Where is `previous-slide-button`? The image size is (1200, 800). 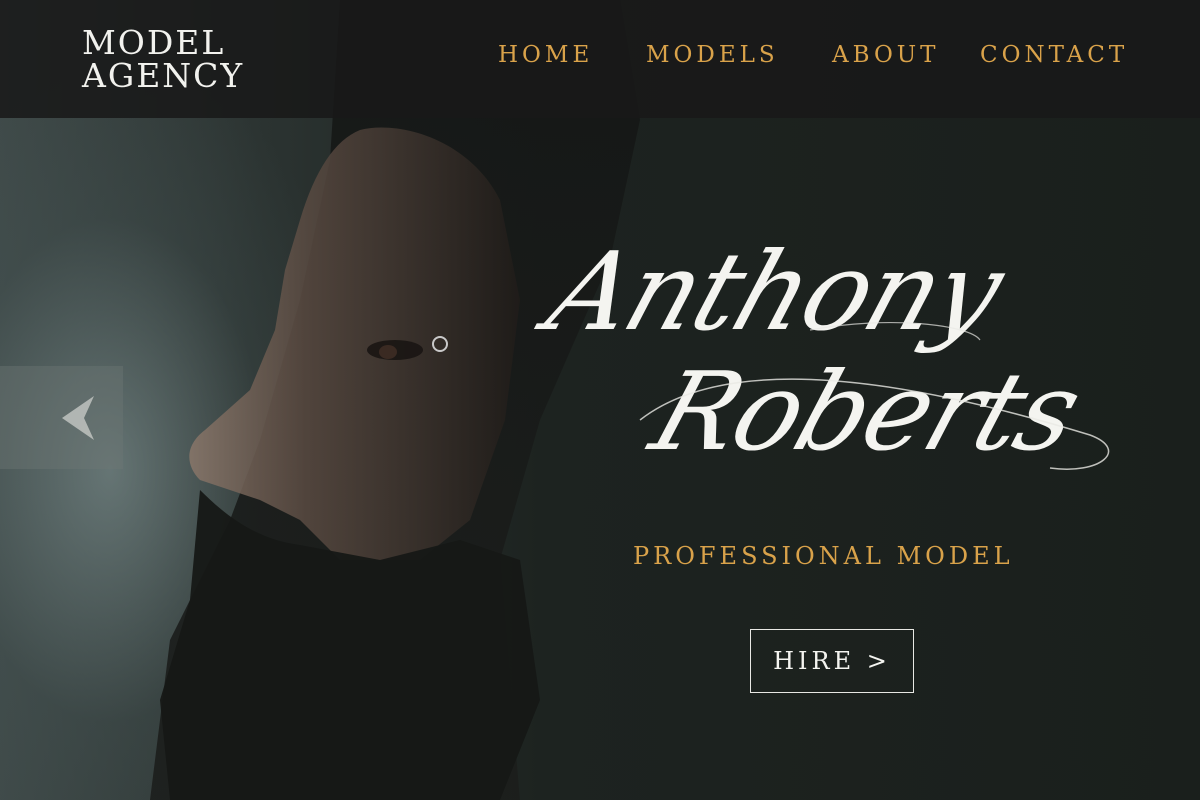 previous-slide-button is located at coordinates (61, 417).